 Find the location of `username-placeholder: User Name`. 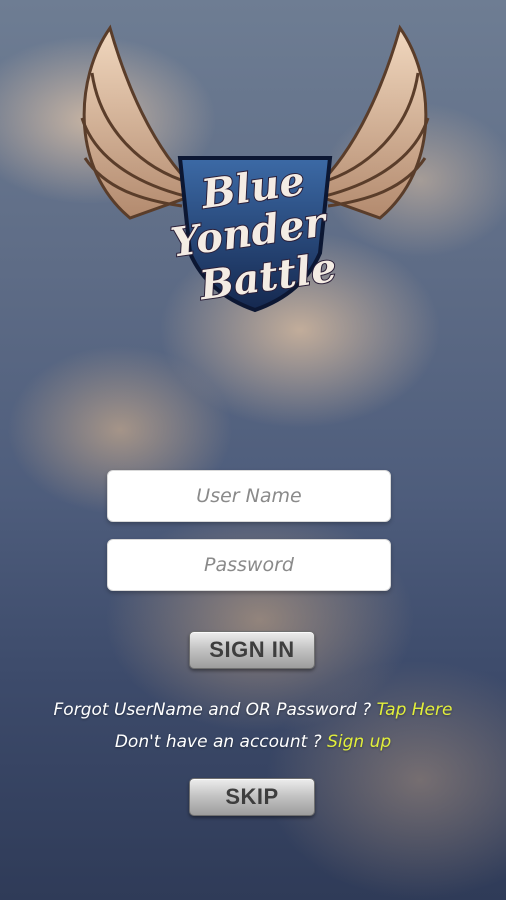

username-placeholder: User Name is located at coordinates (249, 496).